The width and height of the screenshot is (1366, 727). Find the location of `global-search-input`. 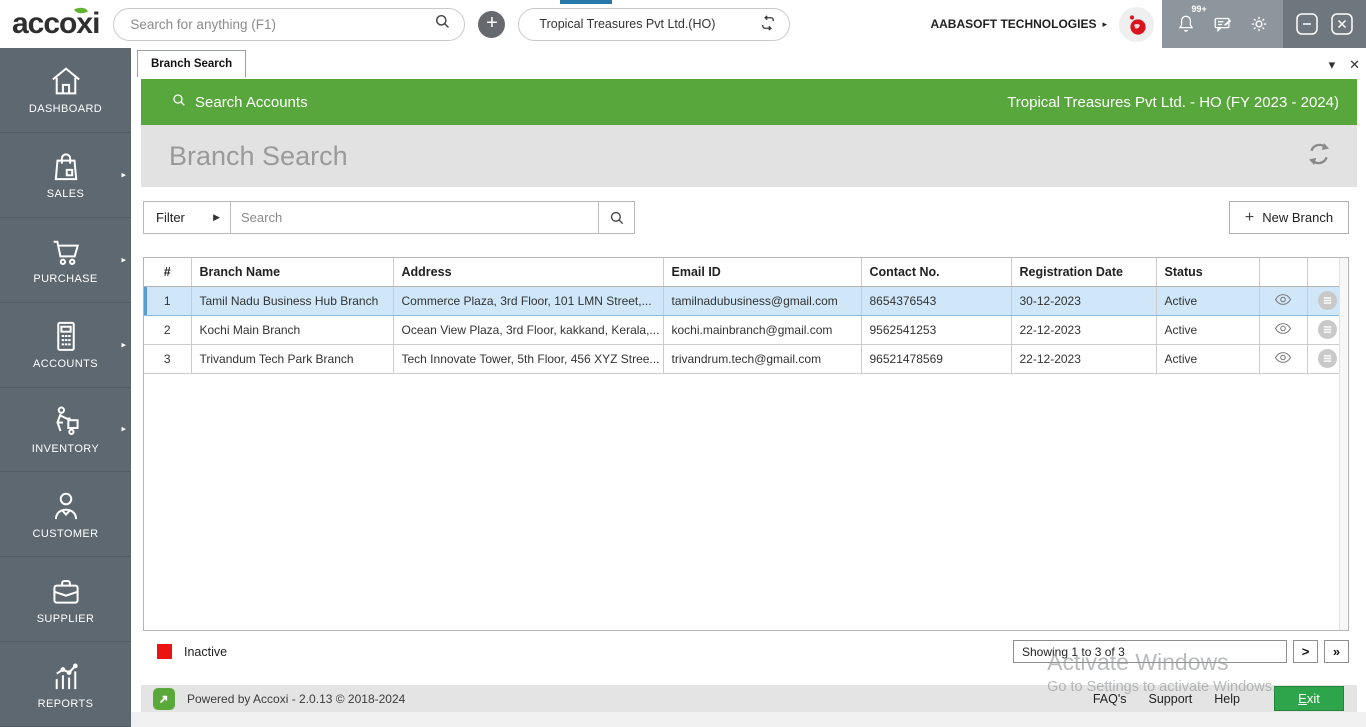

global-search-input is located at coordinates (282, 24).